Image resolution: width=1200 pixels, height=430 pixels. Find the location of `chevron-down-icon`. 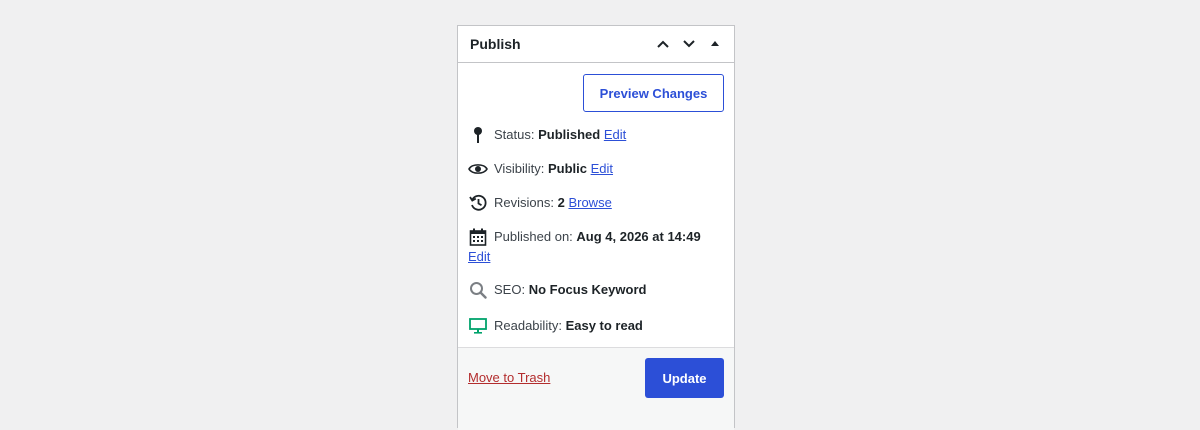

chevron-down-icon is located at coordinates (689, 44).